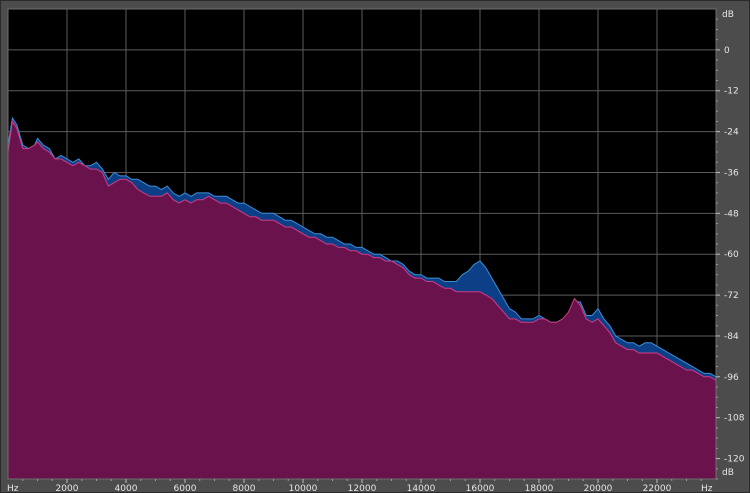 The image size is (750, 493). What do you see at coordinates (731, 296) in the screenshot?
I see `y-tick-label-6: -72` at bounding box center [731, 296].